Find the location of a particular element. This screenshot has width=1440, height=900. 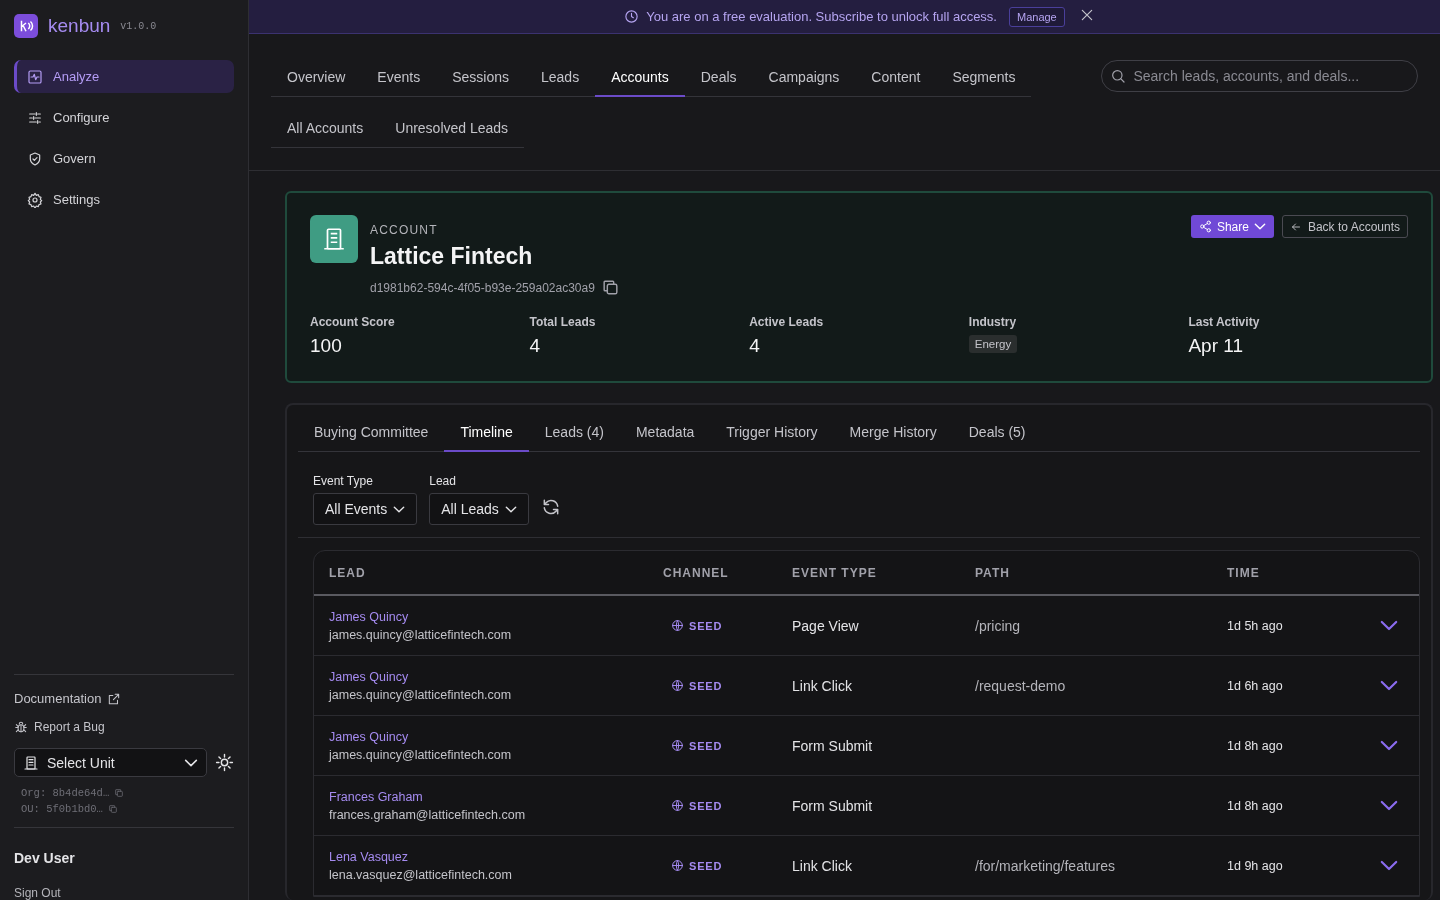

stat-label: Industry is located at coordinates (993, 322).